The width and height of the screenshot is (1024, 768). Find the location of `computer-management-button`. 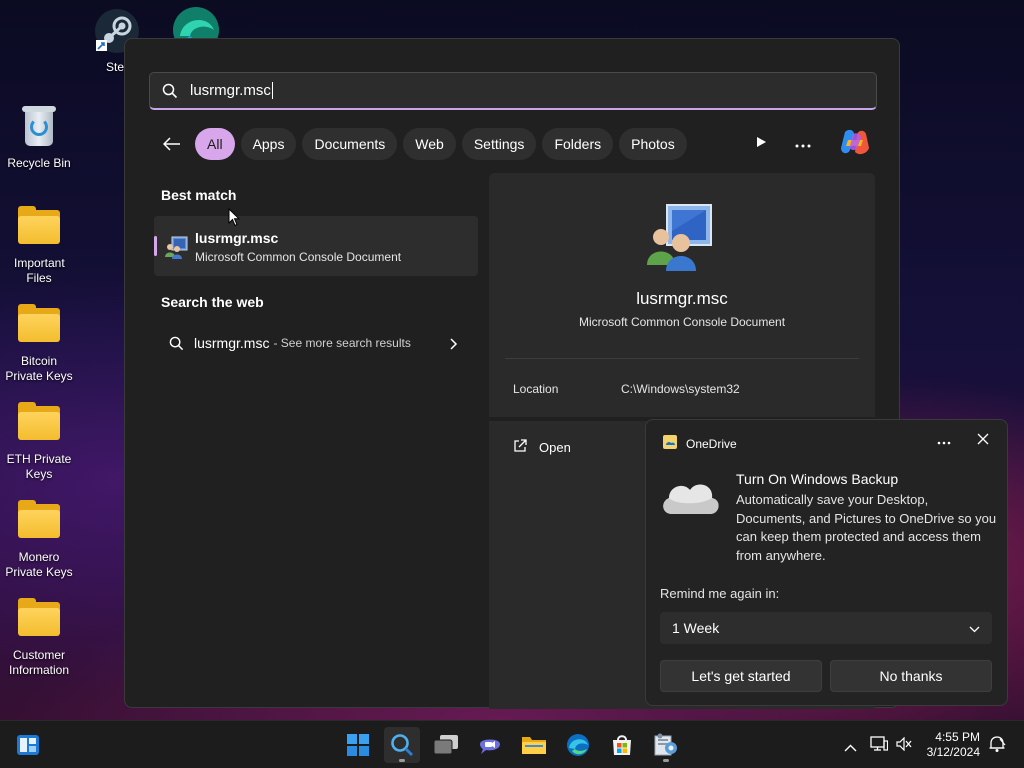

computer-management-button is located at coordinates (666, 745).